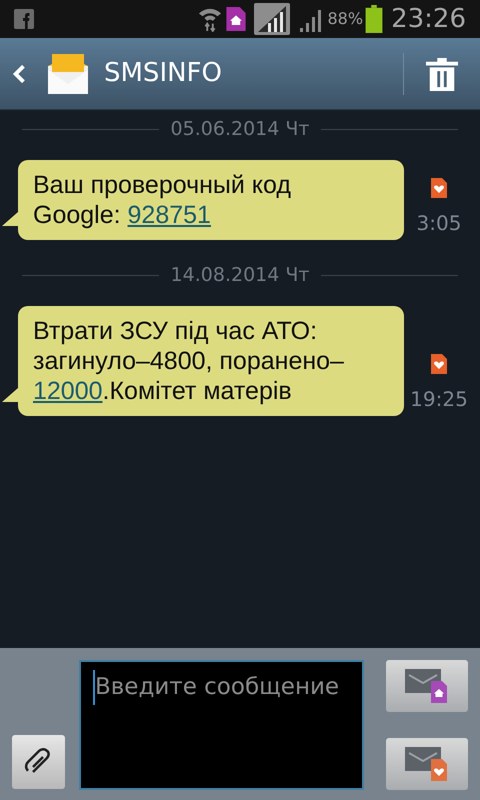 The width and height of the screenshot is (480, 800). Describe the element at coordinates (162, 200) in the screenshot. I see `message-text: Ваш проверочный код Google: 928751` at that location.